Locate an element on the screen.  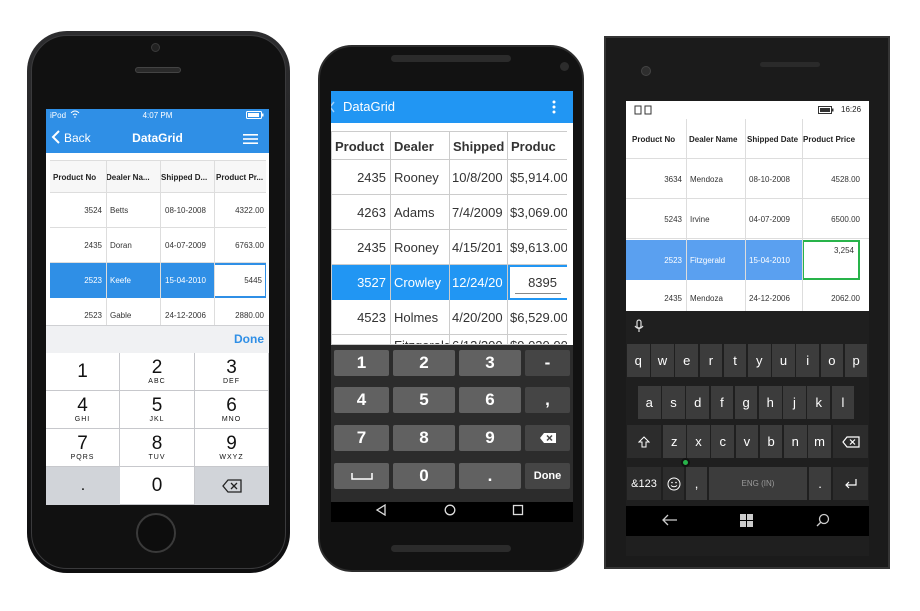
key-o: o is located at coordinates (832, 360).